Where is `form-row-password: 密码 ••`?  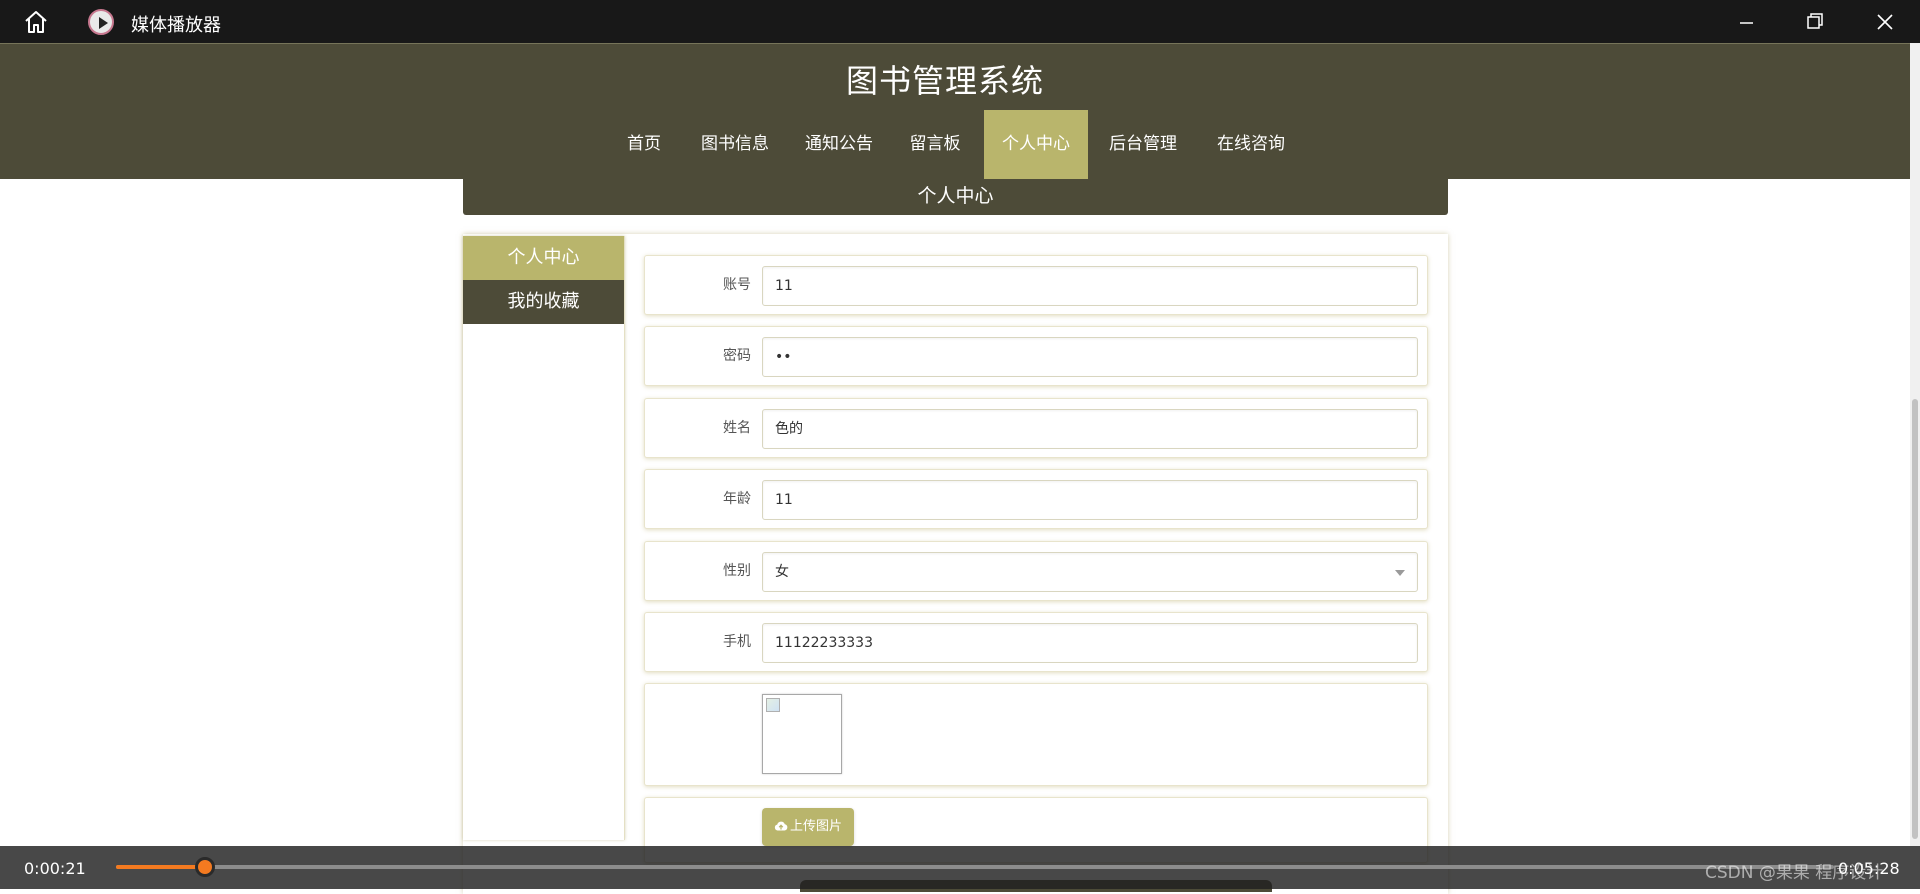 form-row-password: 密码 •• is located at coordinates (1036, 356).